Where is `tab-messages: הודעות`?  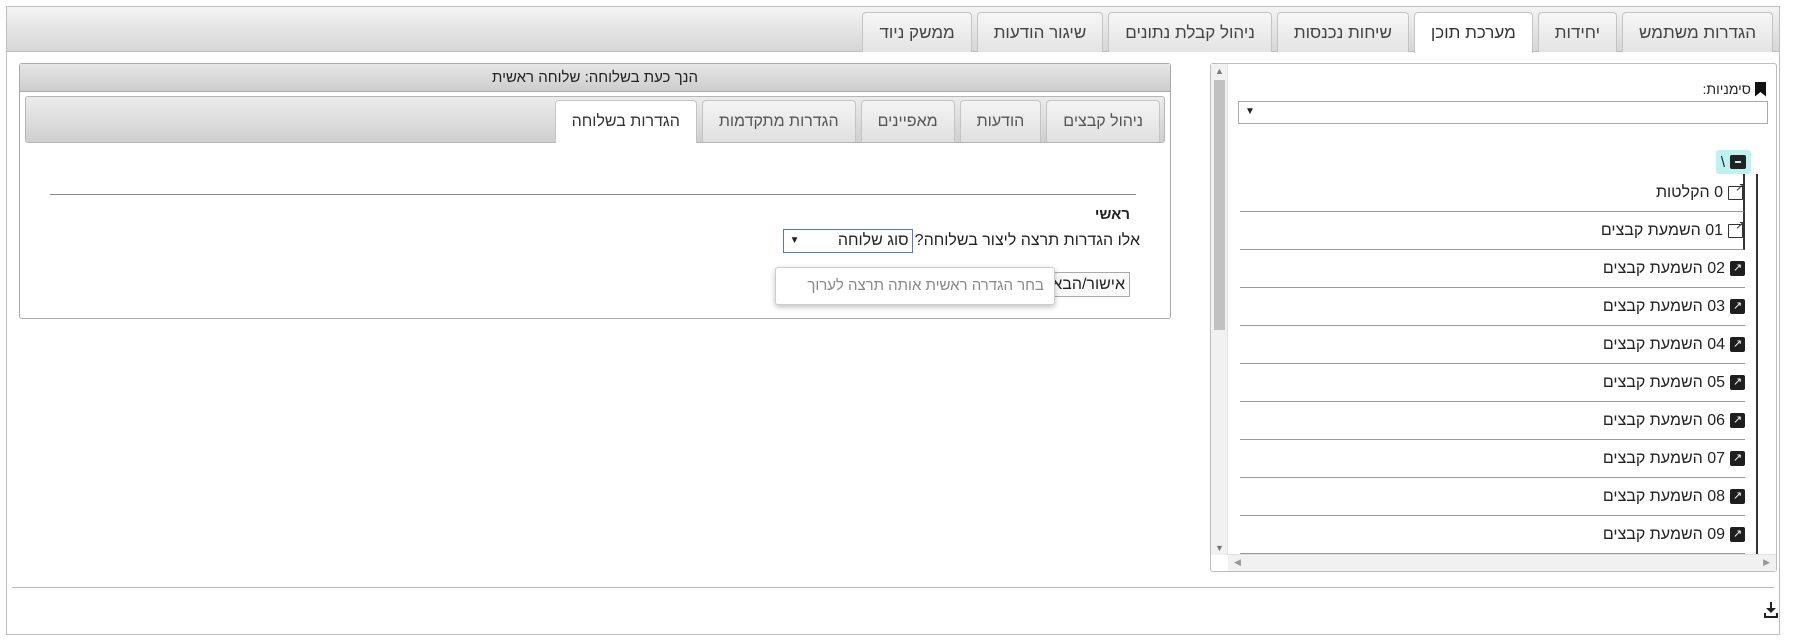
tab-messages: הודעות is located at coordinates (1000, 121).